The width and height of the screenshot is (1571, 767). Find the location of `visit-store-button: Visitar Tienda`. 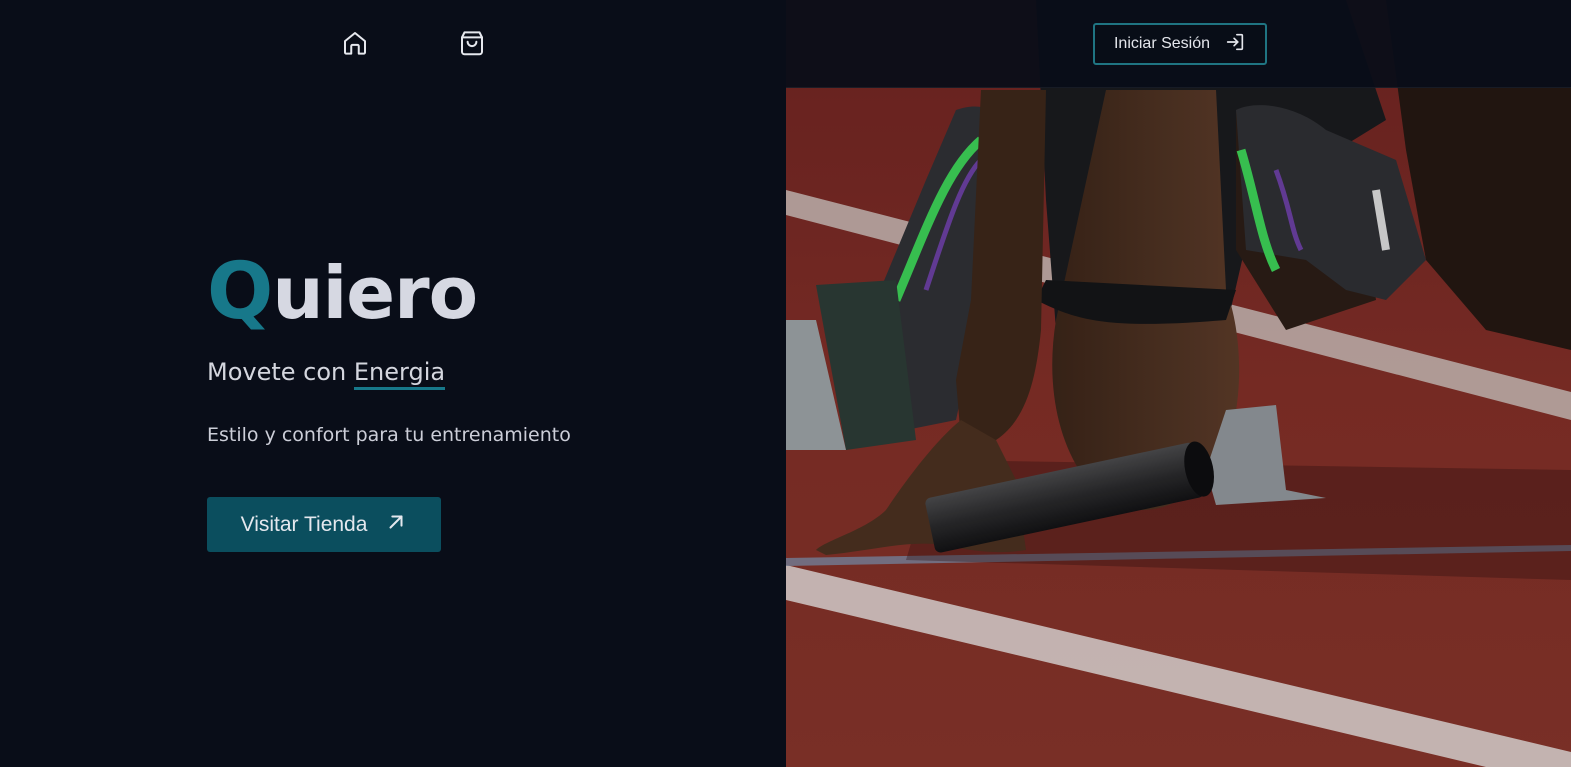

visit-store-button: Visitar Tienda is located at coordinates (324, 524).